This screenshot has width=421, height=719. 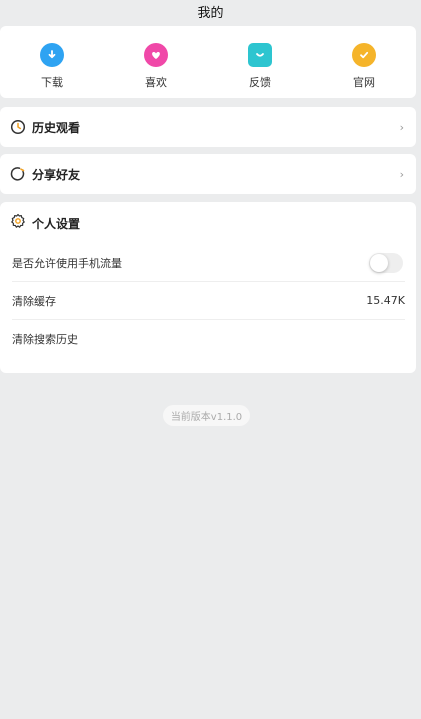 I want to click on page-title: 我的, so click(x=210, y=13).